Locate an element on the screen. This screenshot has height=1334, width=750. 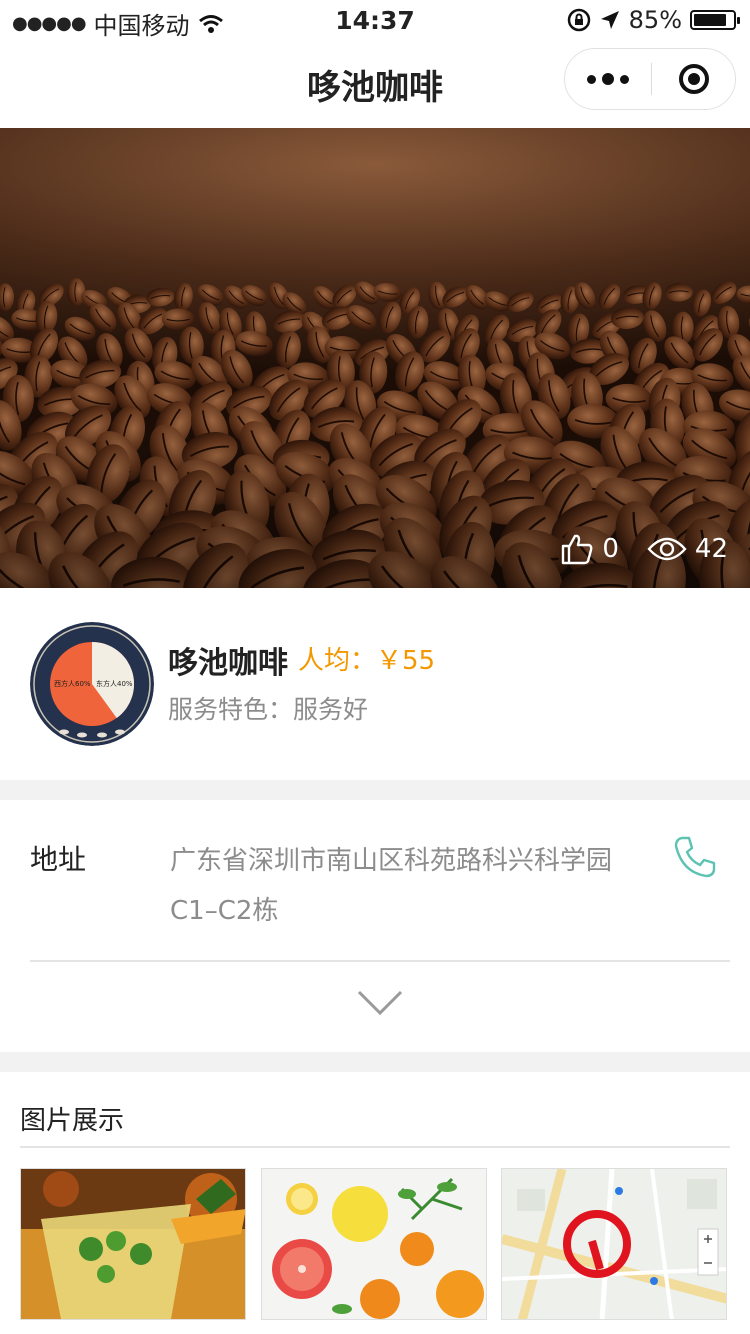
eye-icon is located at coordinates (667, 549).